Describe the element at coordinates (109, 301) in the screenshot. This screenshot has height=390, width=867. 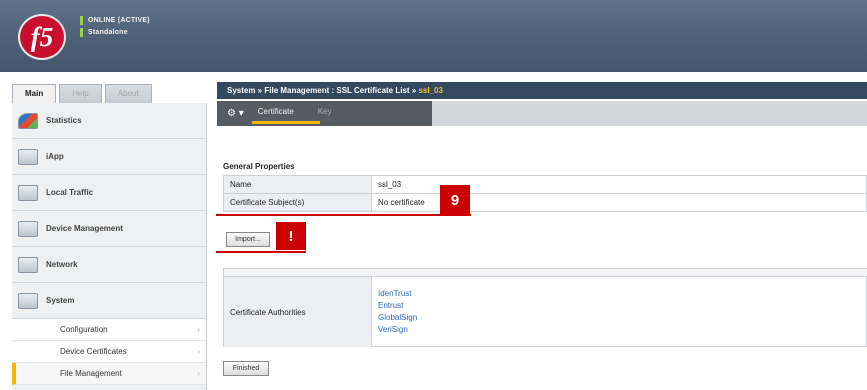
I see `sidebar-item-system: System` at that location.